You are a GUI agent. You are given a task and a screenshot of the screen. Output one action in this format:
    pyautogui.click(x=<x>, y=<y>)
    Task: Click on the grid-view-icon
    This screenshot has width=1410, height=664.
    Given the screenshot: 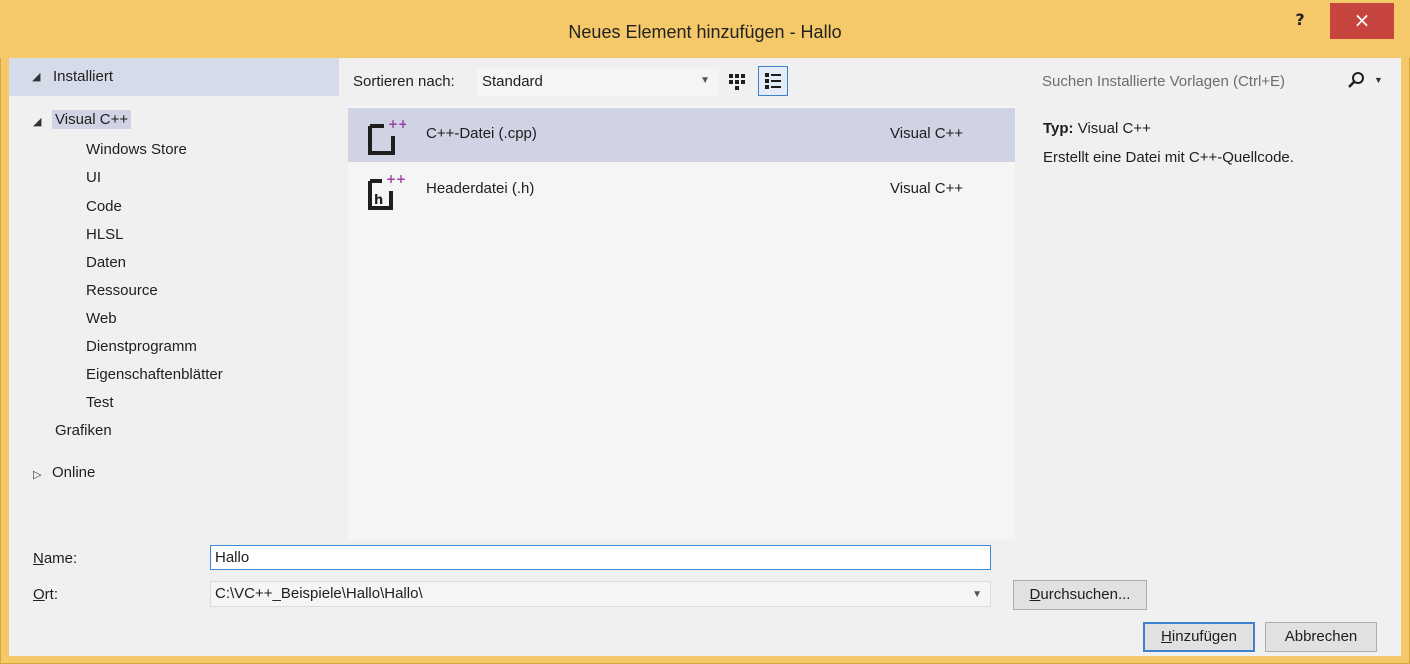 What is the action you would take?
    pyautogui.click(x=737, y=82)
    